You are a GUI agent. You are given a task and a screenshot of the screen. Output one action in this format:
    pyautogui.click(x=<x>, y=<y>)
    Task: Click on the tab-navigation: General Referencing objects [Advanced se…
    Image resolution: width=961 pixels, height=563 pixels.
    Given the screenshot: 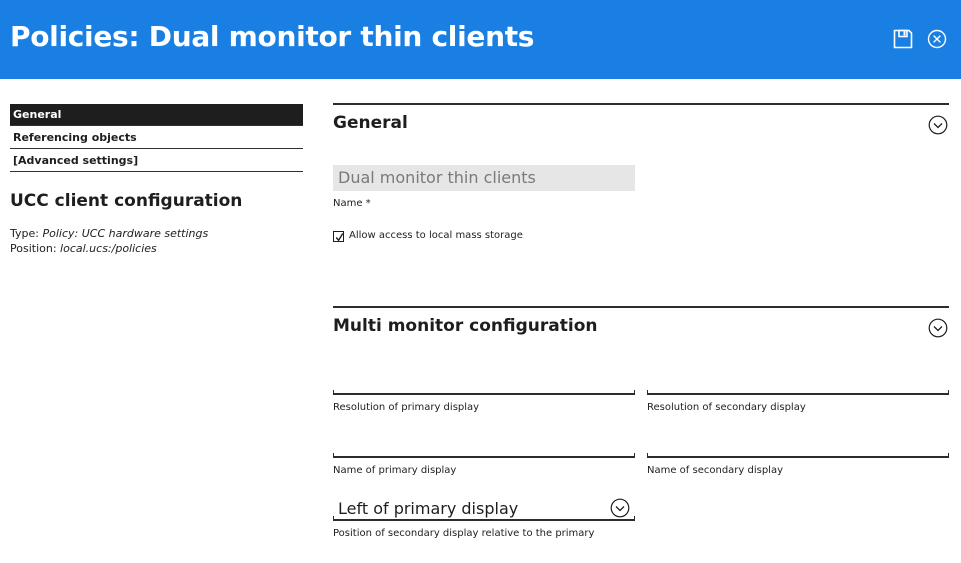 What is the action you would take?
    pyautogui.click(x=156, y=138)
    